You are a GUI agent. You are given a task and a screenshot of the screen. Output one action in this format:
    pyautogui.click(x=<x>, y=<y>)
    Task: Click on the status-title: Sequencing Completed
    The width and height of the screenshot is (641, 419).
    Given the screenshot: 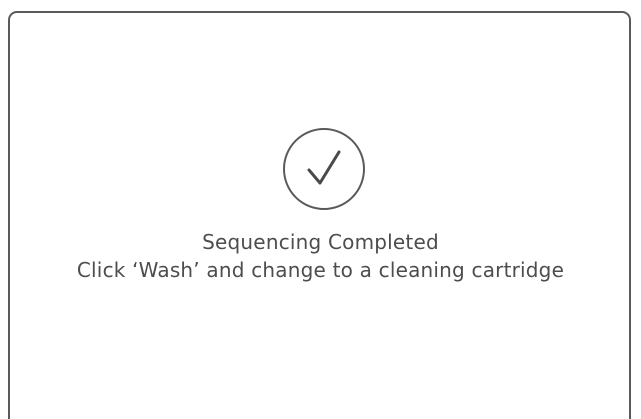 What is the action you would take?
    pyautogui.click(x=320, y=242)
    